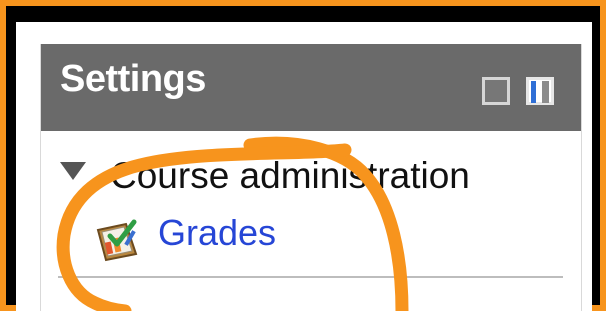 Image resolution: width=606 pixels, height=311 pixels. I want to click on grades-link: Grades, so click(217, 233).